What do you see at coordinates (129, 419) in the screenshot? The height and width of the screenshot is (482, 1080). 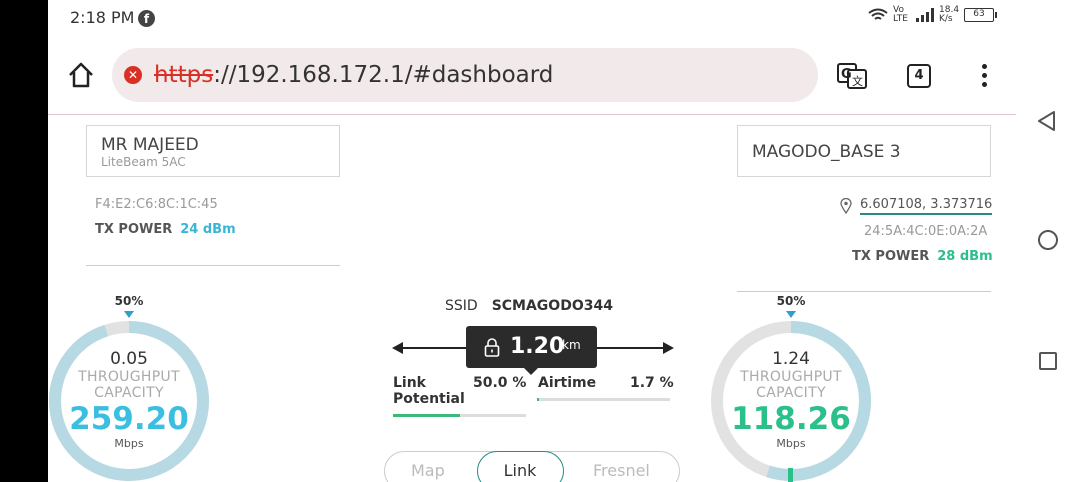 I see `left-gauge-capacity: 259.20` at bounding box center [129, 419].